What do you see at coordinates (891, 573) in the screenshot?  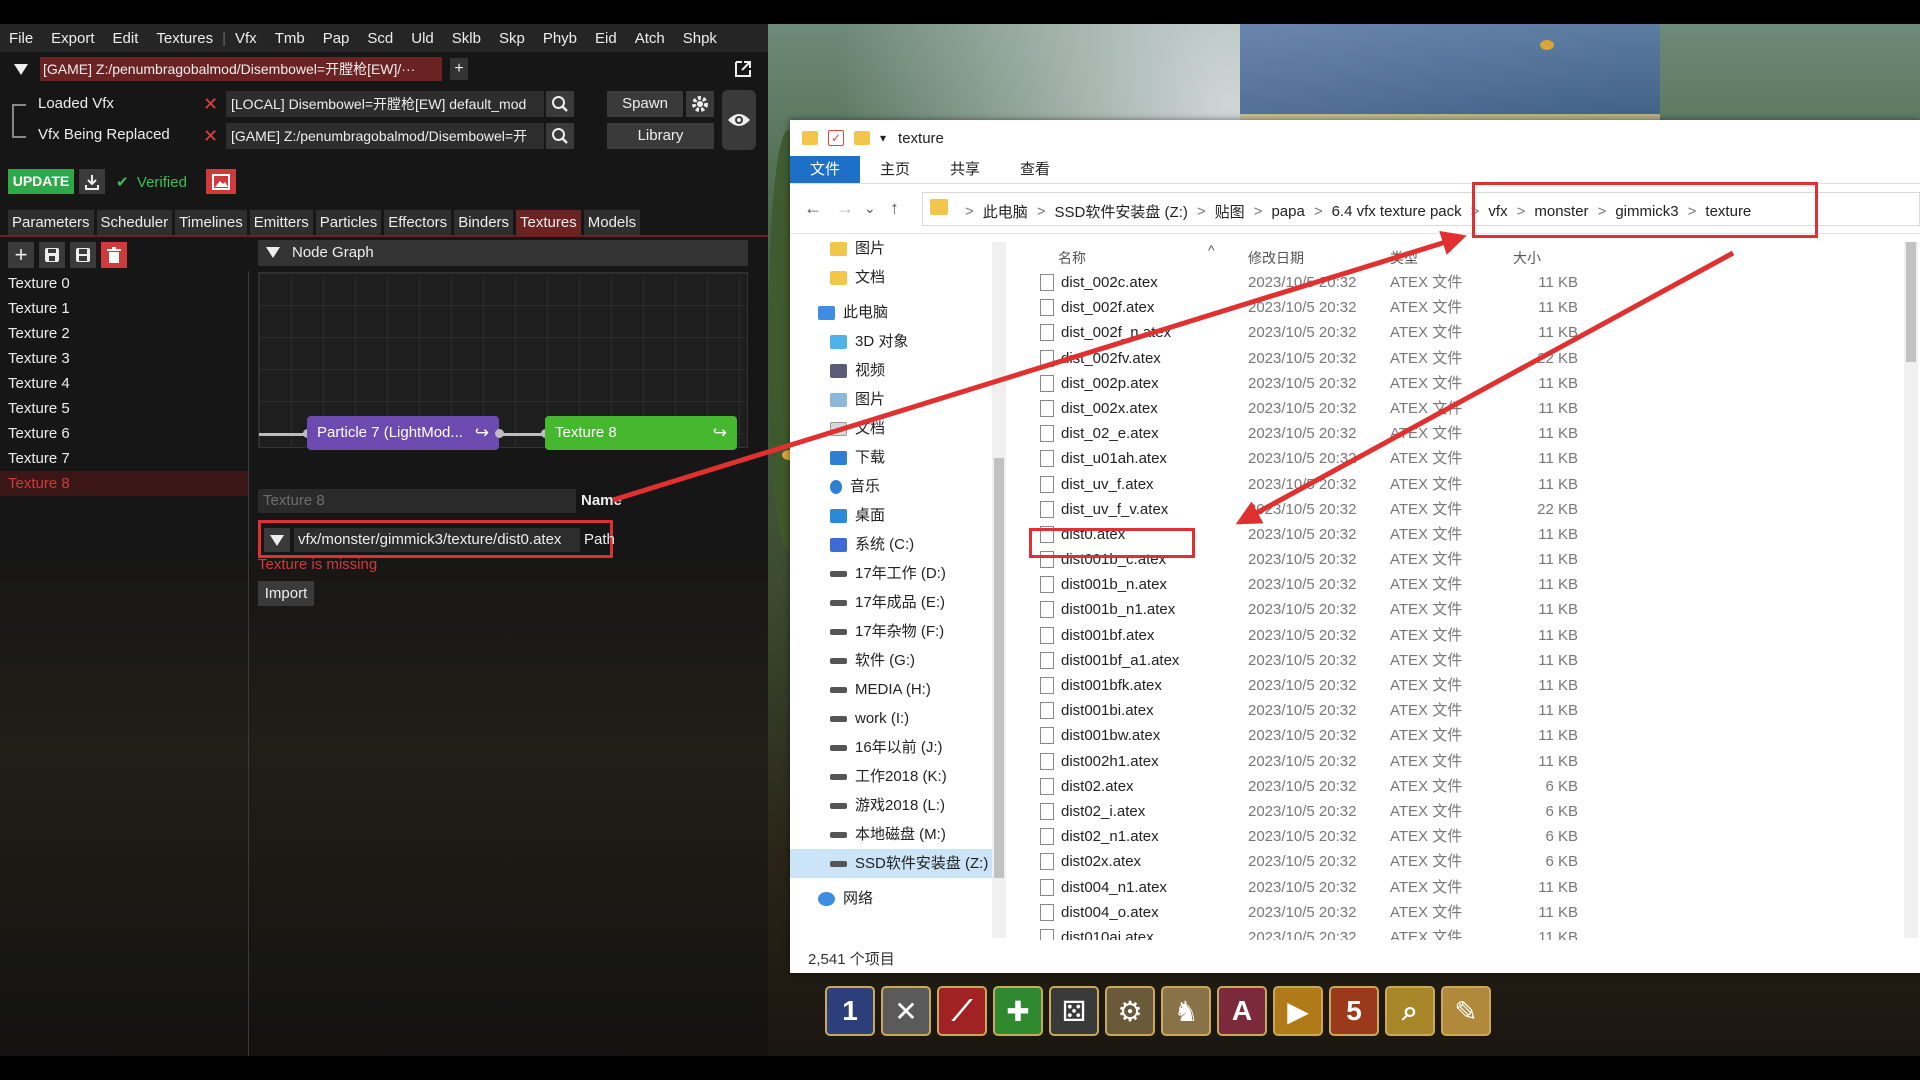 I see `nav-item: 17年工作 (D:)` at bounding box center [891, 573].